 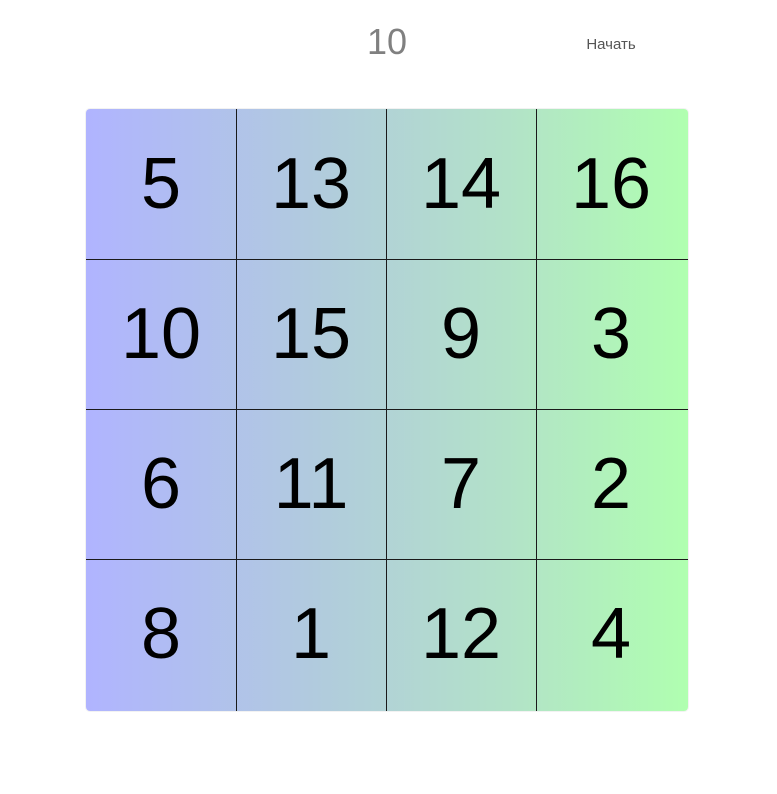 What do you see at coordinates (161, 334) in the screenshot?
I see `tile: 10` at bounding box center [161, 334].